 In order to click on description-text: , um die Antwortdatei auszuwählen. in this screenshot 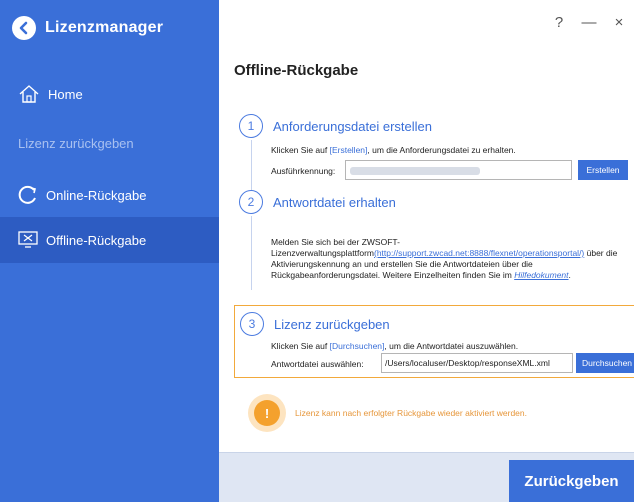, I will do `click(451, 346)`.